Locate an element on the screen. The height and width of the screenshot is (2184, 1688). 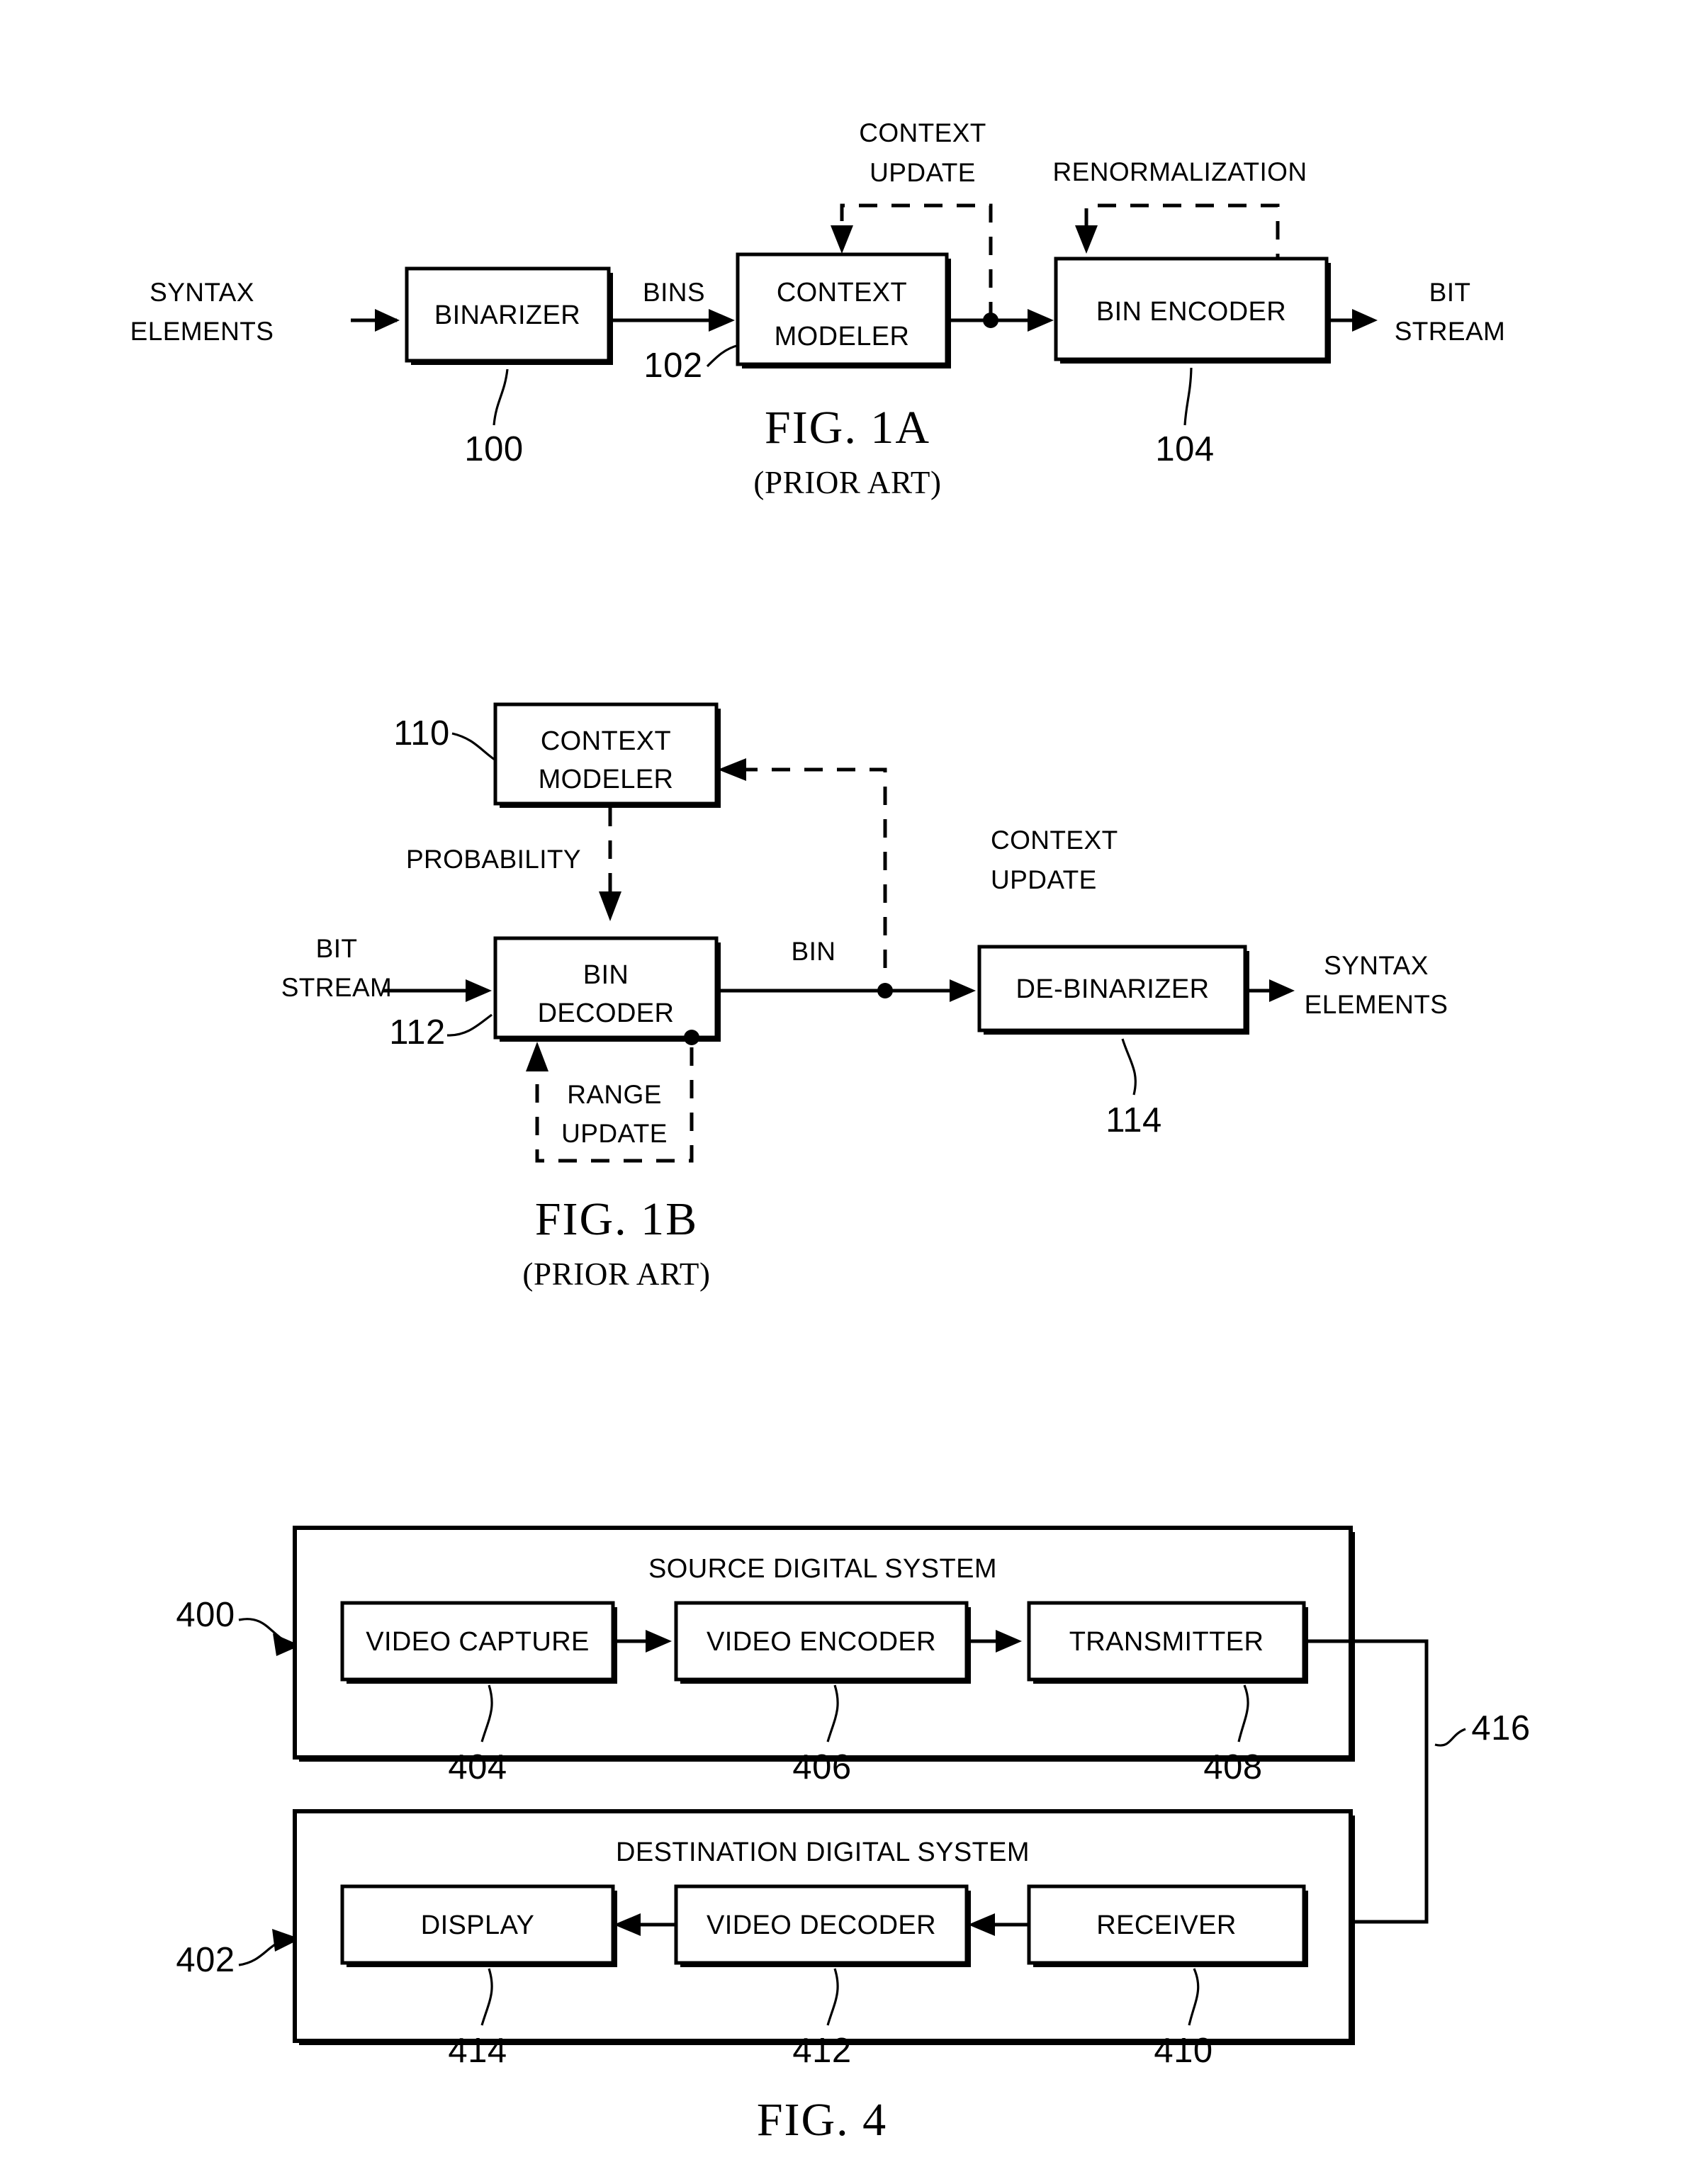
fig1a-context-update-line1: CONTEXT is located at coordinates (923, 132).